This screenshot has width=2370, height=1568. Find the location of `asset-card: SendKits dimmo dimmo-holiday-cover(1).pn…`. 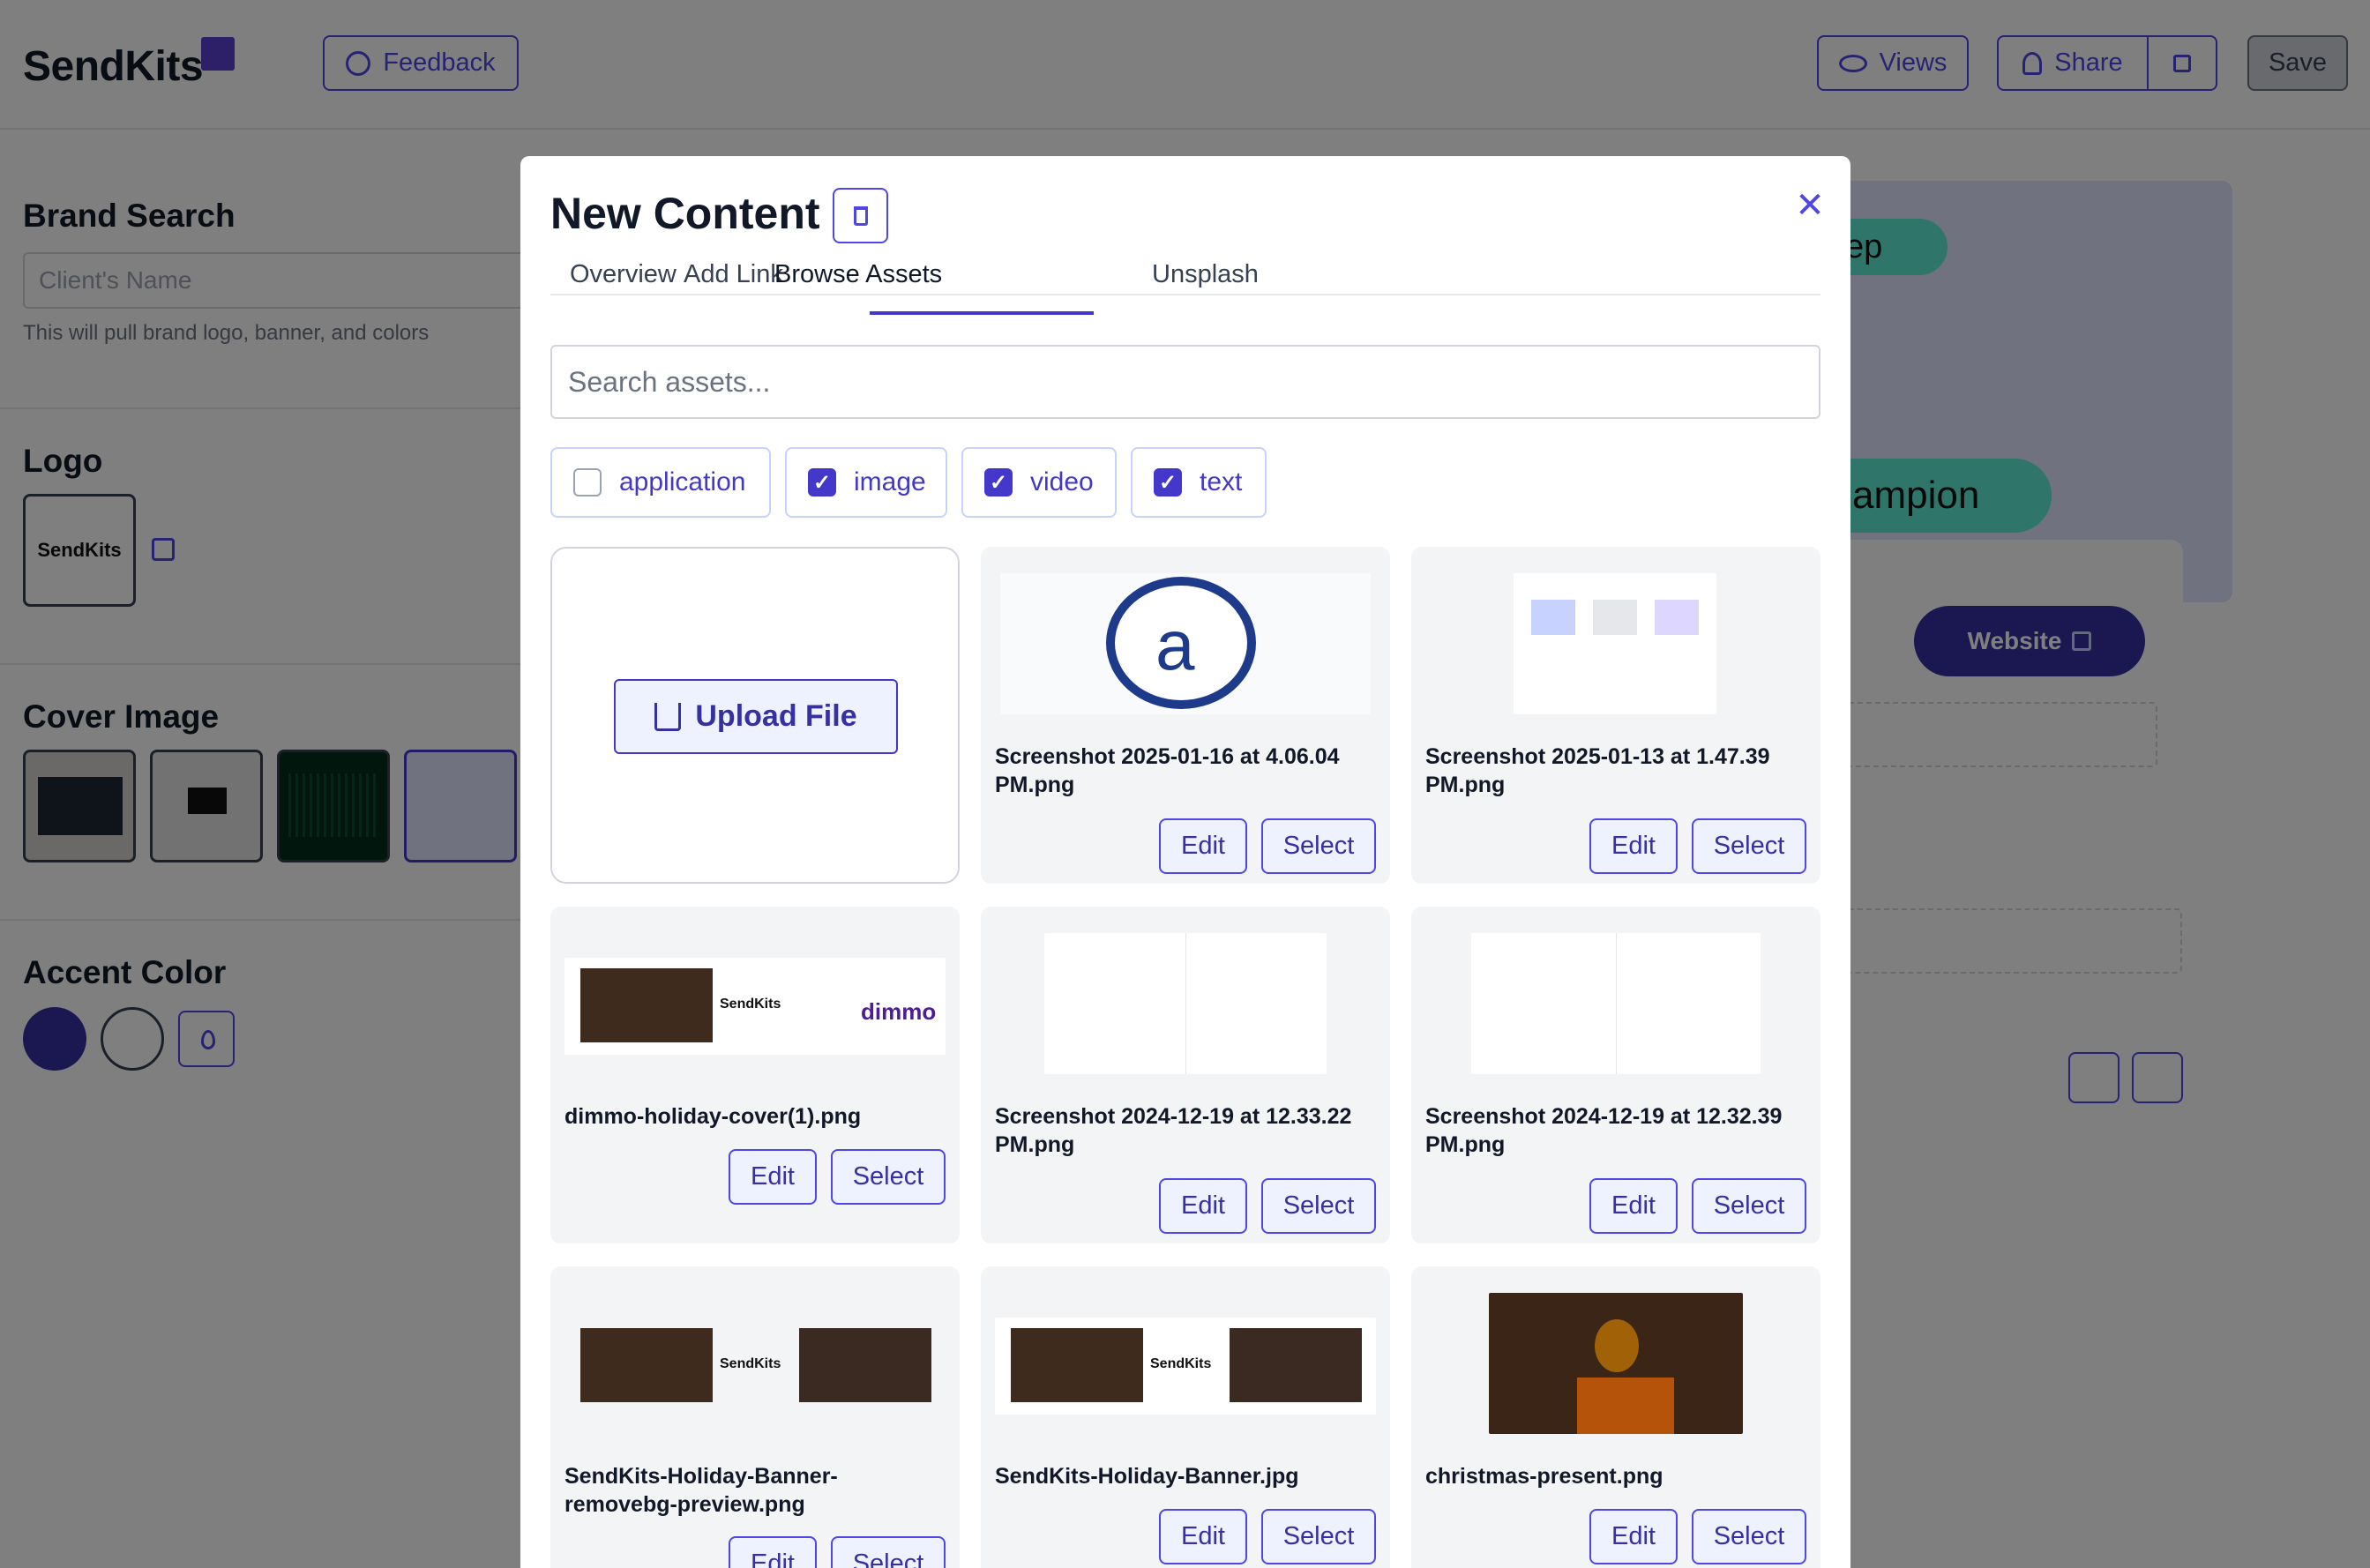

asset-card: SendKits dimmo dimmo-holiday-cover(1).pn… is located at coordinates (755, 1075).